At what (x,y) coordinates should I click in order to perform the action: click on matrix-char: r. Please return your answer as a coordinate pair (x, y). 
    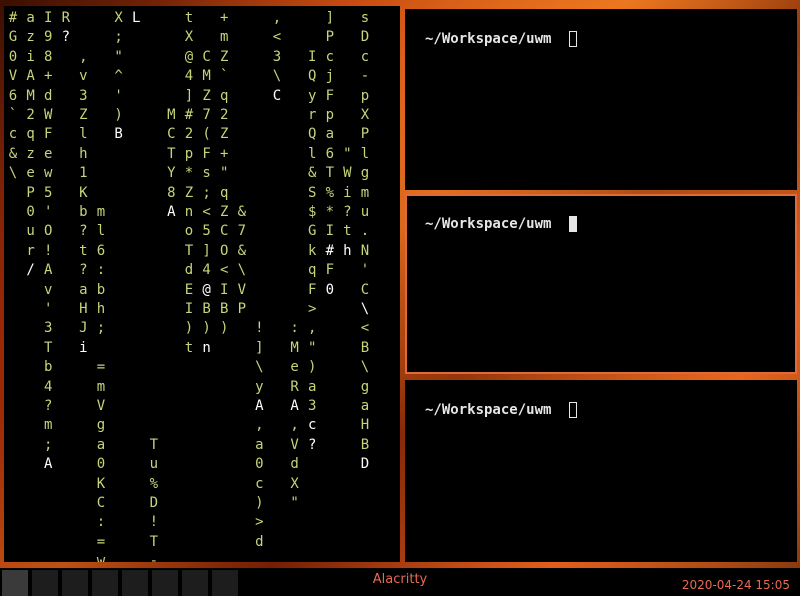
    Looking at the image, I should click on (30, 250).